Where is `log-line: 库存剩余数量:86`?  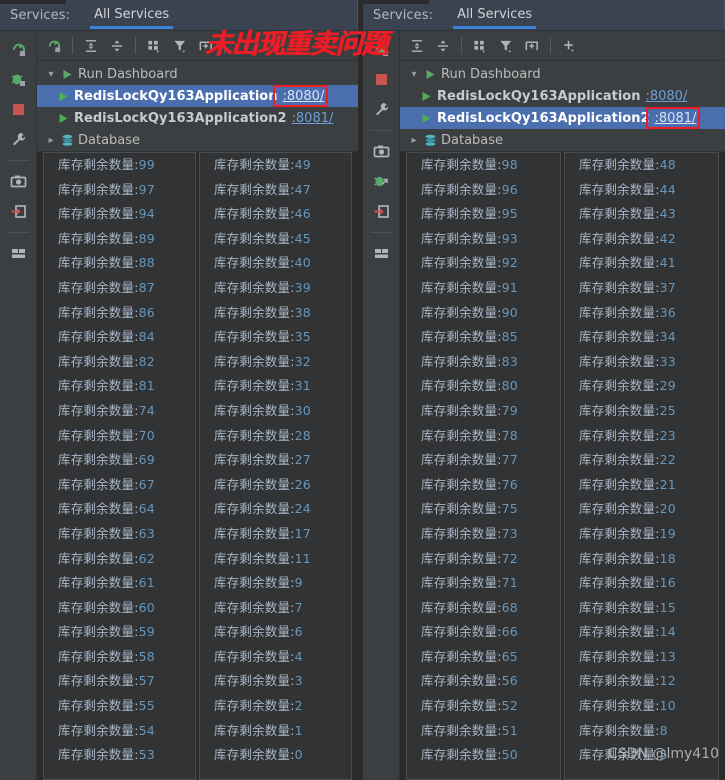 log-line: 库存剩余数量:86 is located at coordinates (119, 313).